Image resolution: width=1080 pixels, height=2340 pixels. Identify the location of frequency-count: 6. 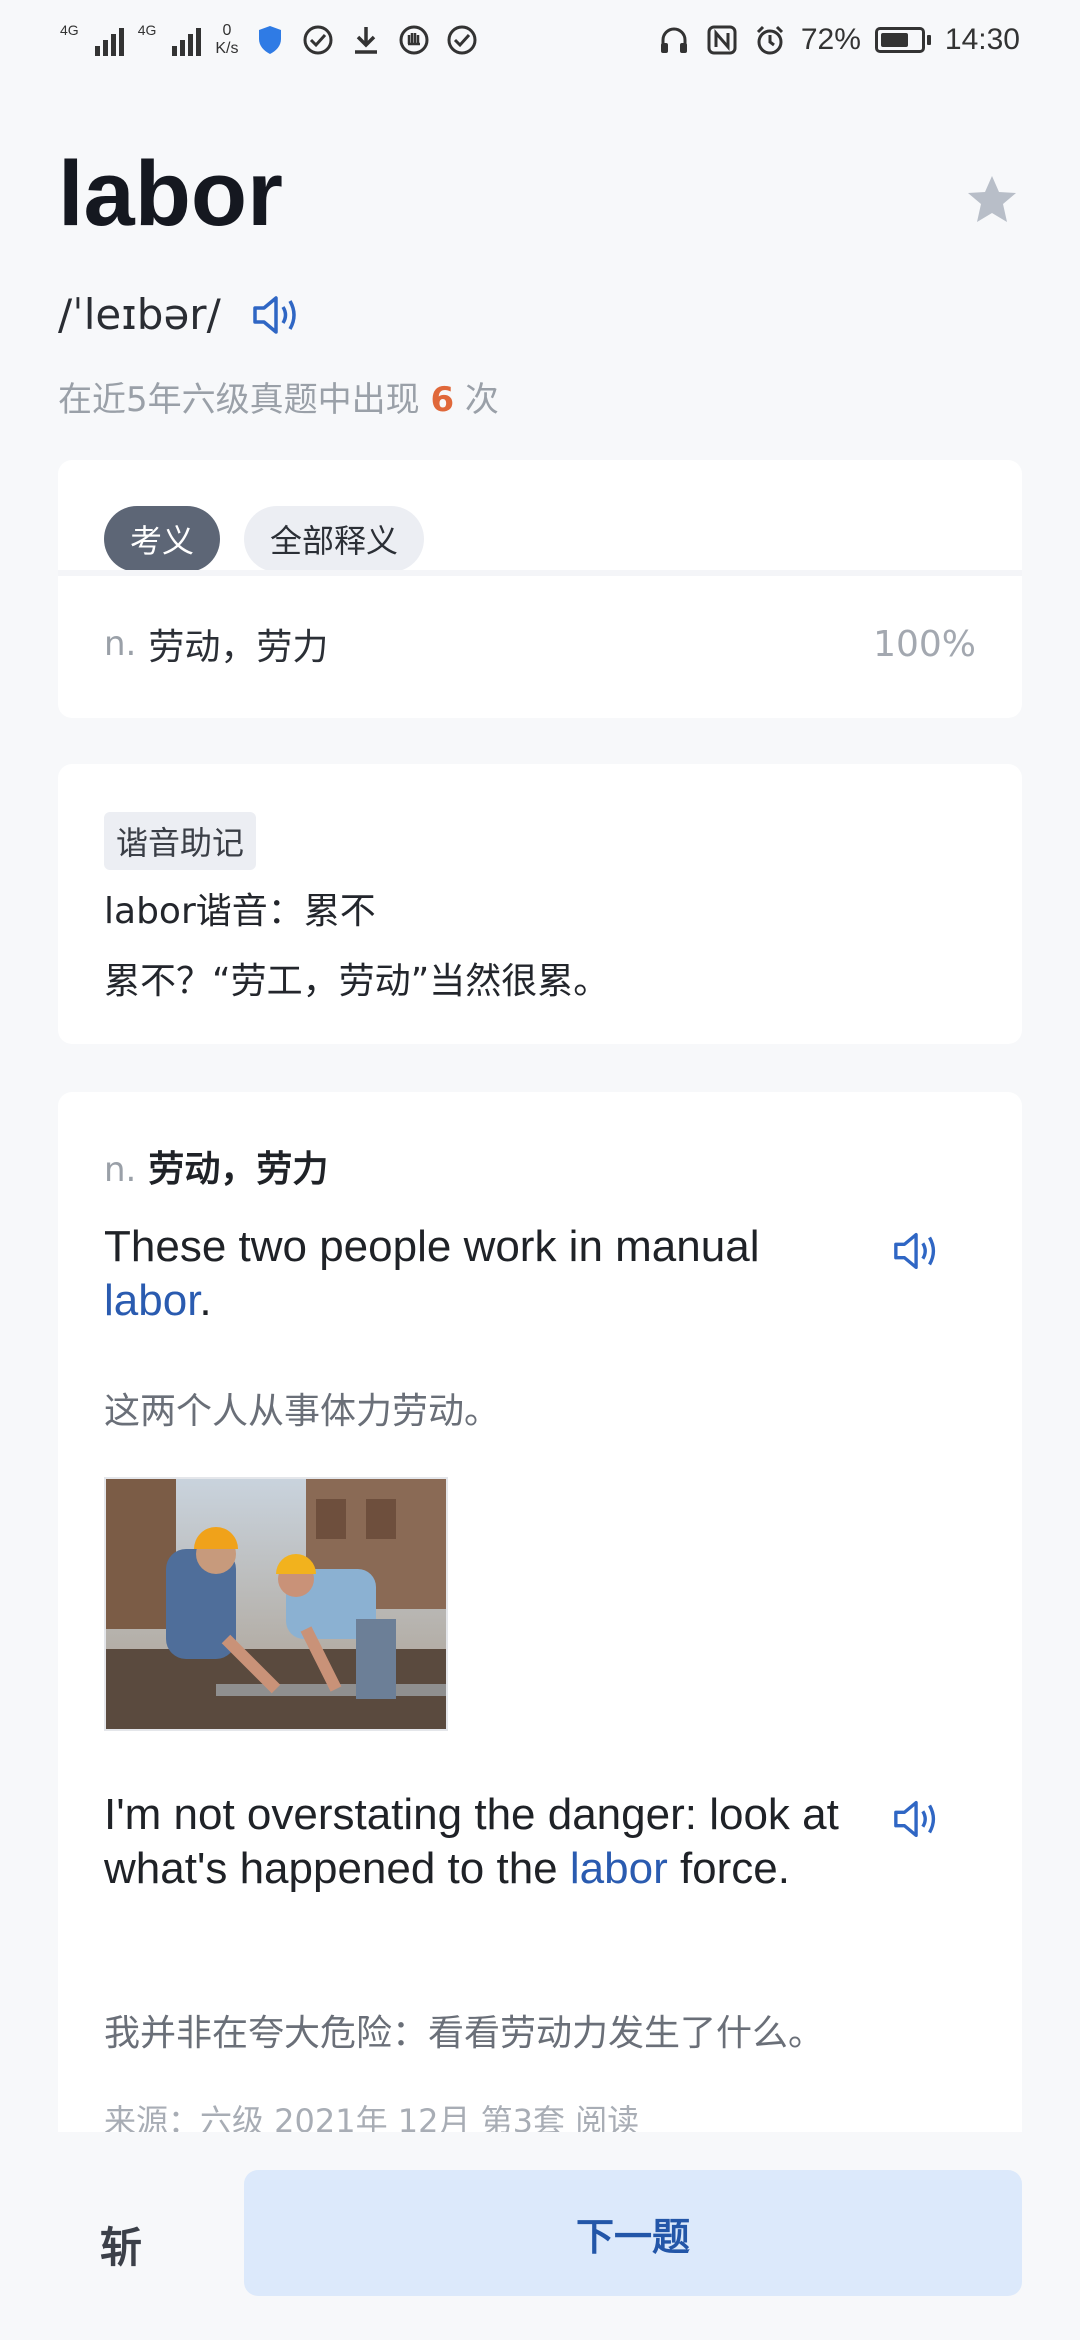
(442, 400).